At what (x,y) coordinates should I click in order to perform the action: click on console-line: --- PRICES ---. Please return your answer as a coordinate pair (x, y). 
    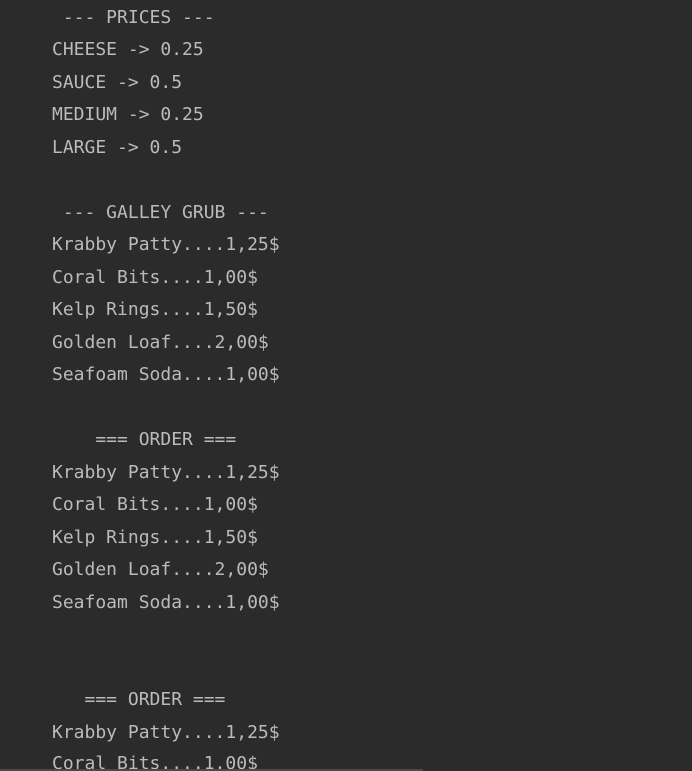
    Looking at the image, I should click on (133, 17).